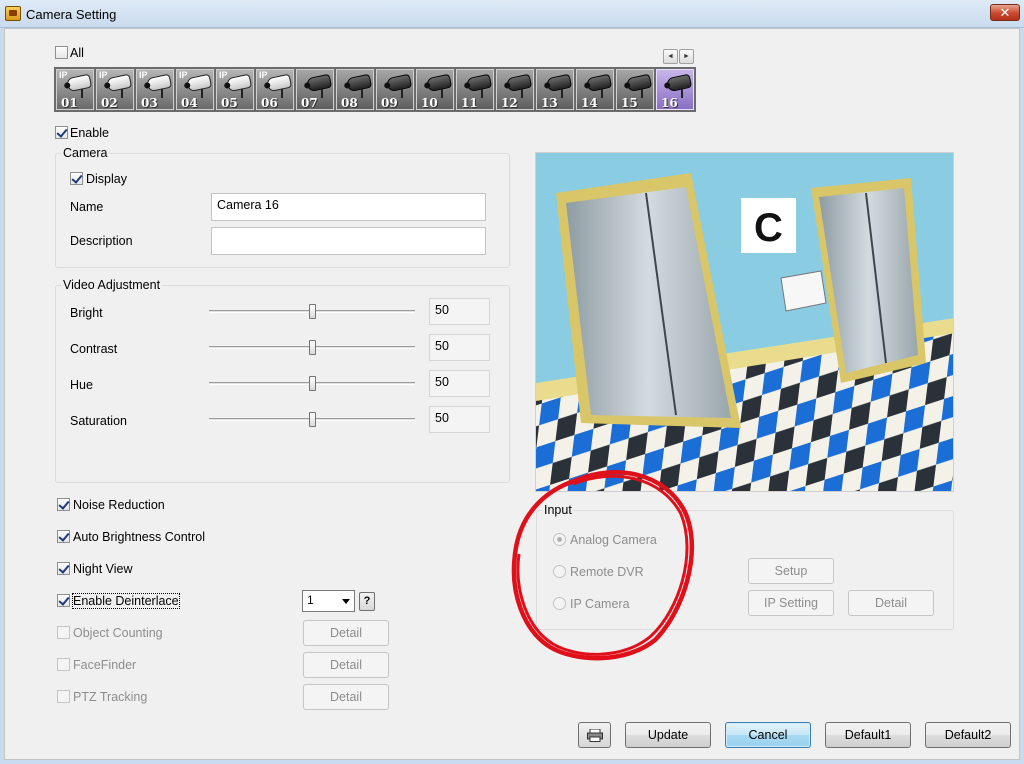 This screenshot has width=1024, height=764. What do you see at coordinates (312, 347) in the screenshot?
I see `contrast-slider-thumb` at bounding box center [312, 347].